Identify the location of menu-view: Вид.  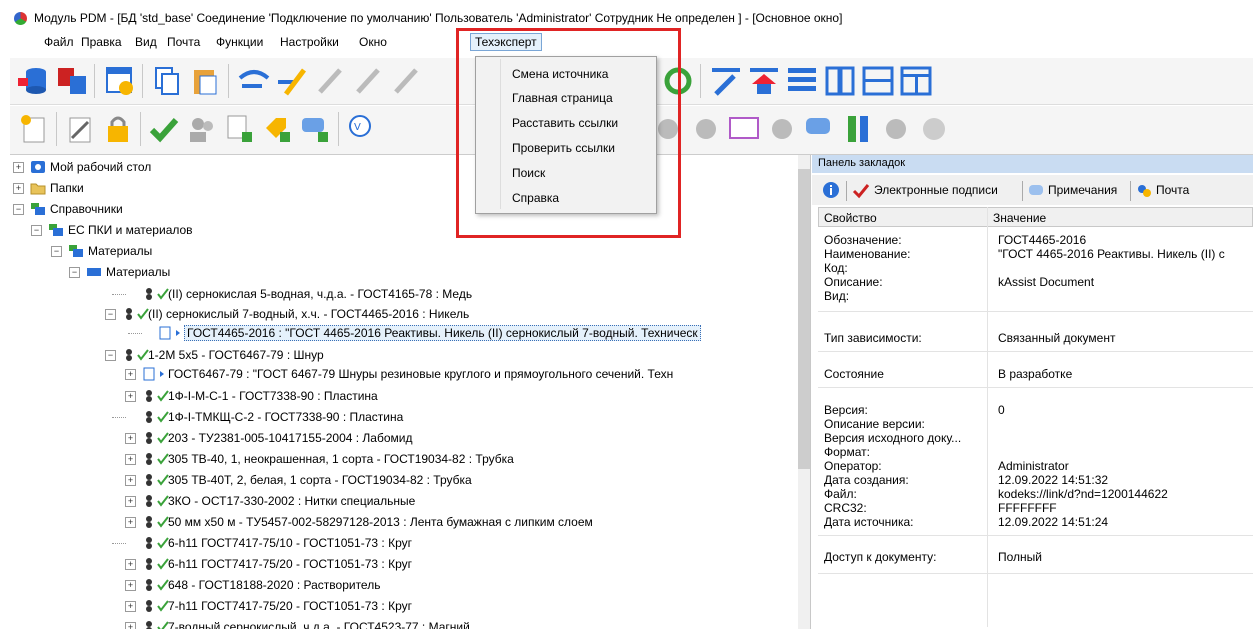
(146, 42).